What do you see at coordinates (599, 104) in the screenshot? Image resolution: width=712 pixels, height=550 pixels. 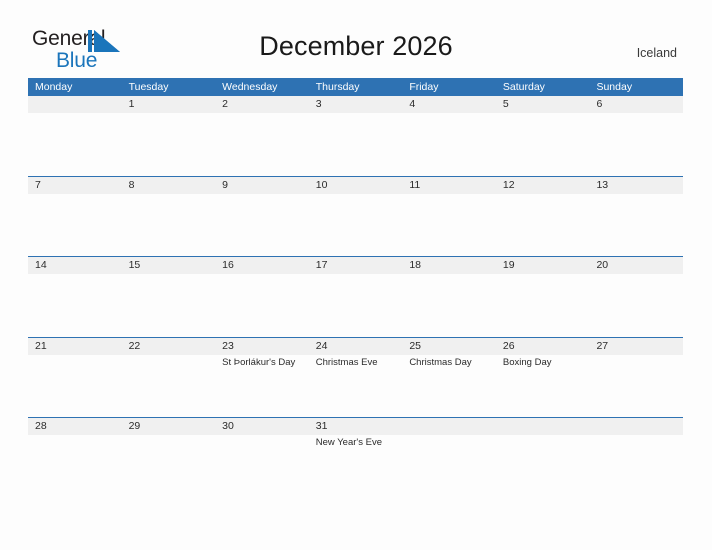 I see `day-number: 6` at bounding box center [599, 104].